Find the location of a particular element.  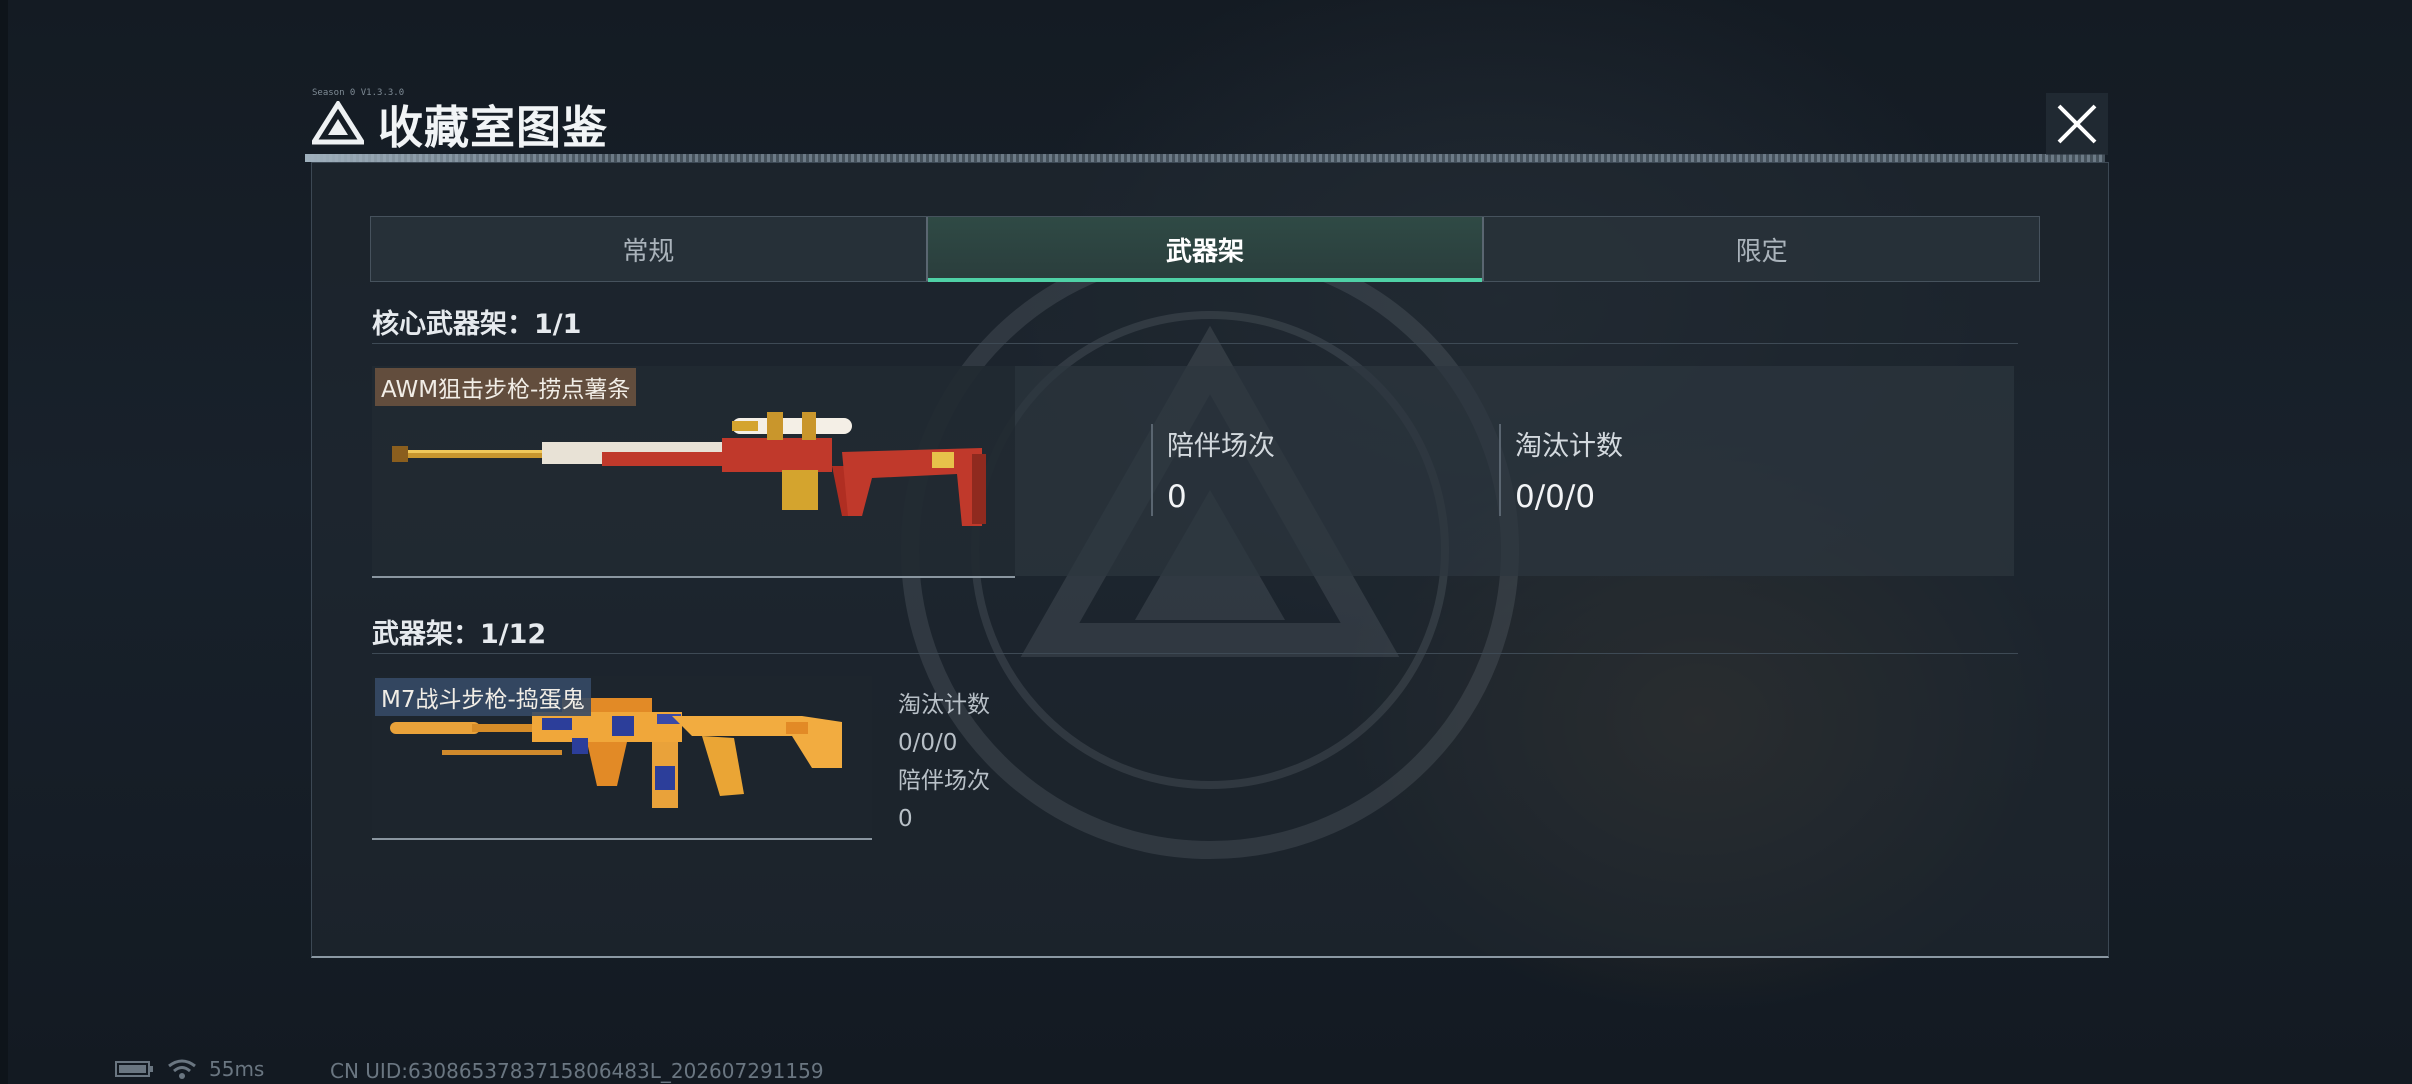

page-title: 收藏室图鉴 is located at coordinates (493, 127).